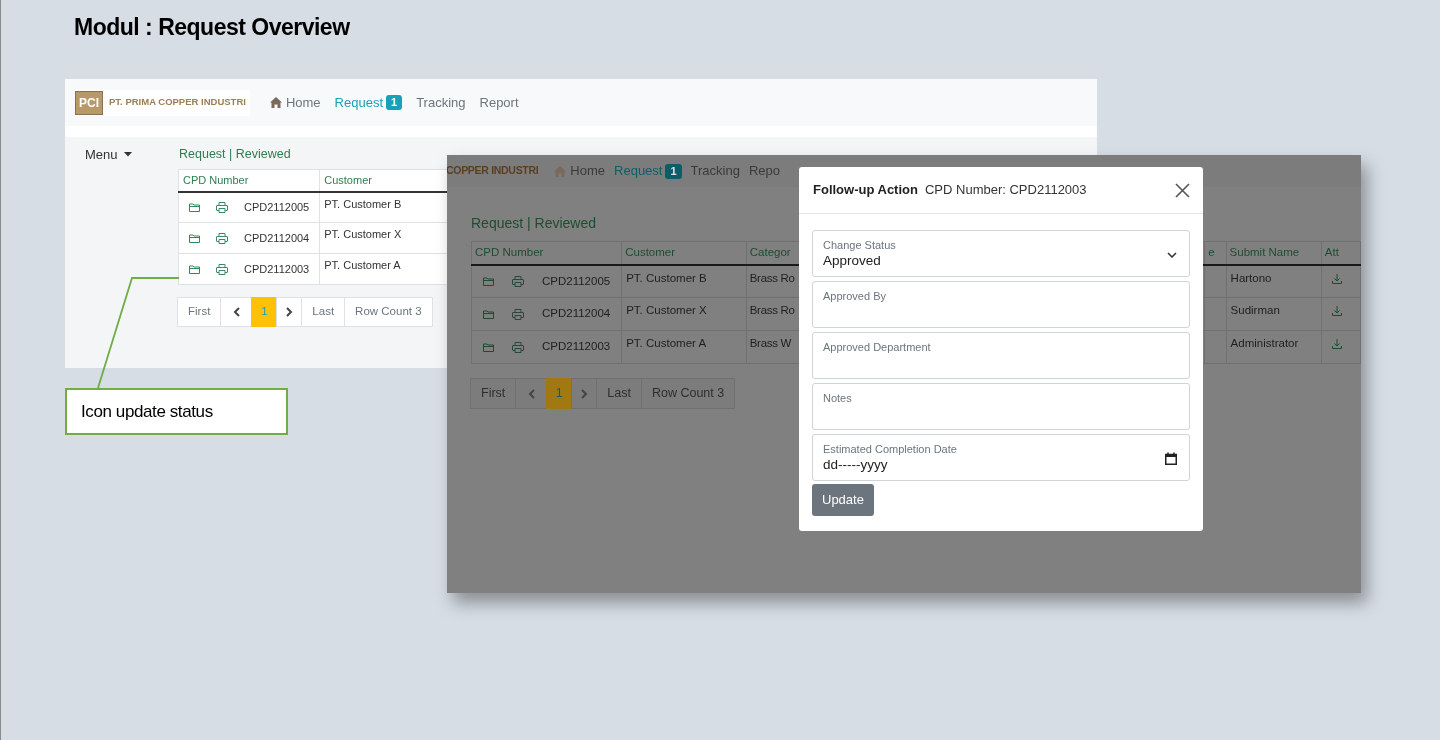 This screenshot has width=1440, height=740. I want to click on callout-text: Icon update status, so click(147, 411).